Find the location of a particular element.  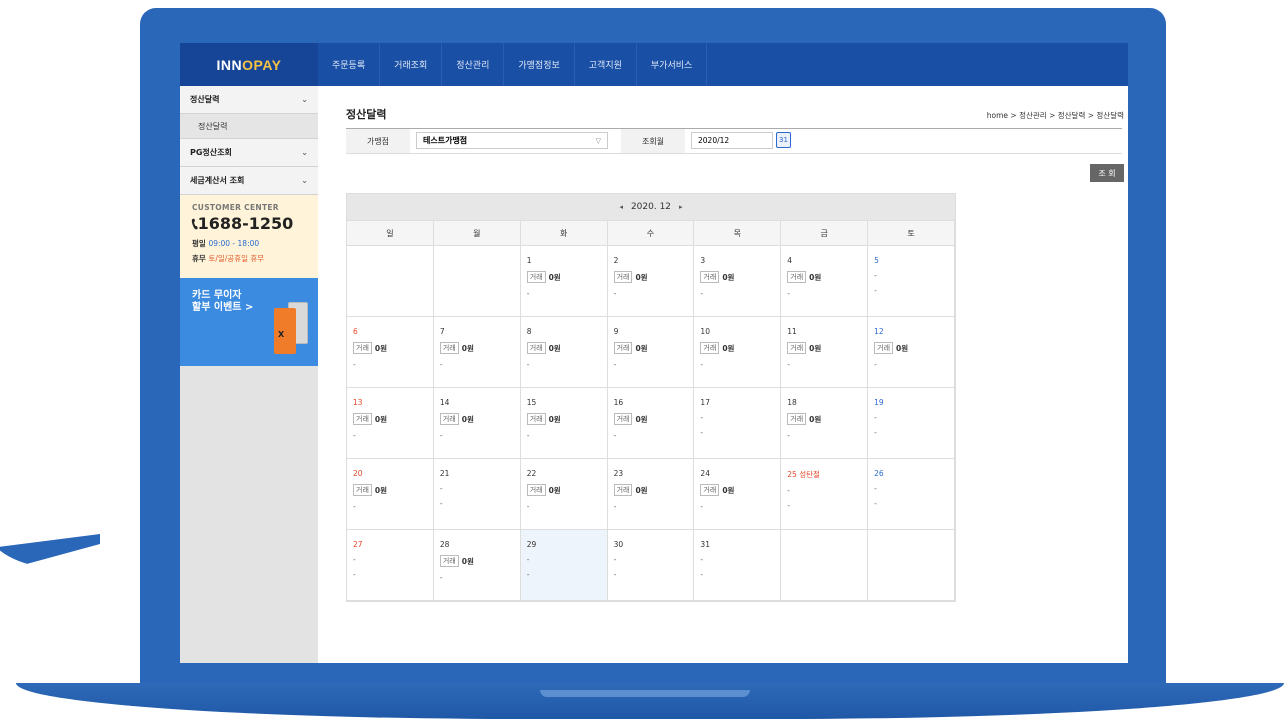

sidebar-item-tax-invoice: 세금계산서 조회 ⌄ is located at coordinates (249, 181).